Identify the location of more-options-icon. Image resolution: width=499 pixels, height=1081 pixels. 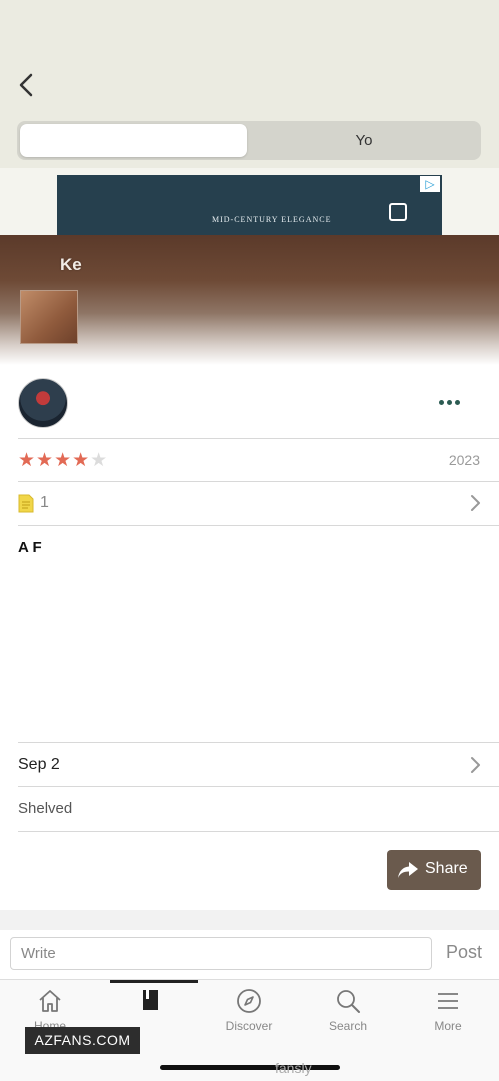
(450, 402).